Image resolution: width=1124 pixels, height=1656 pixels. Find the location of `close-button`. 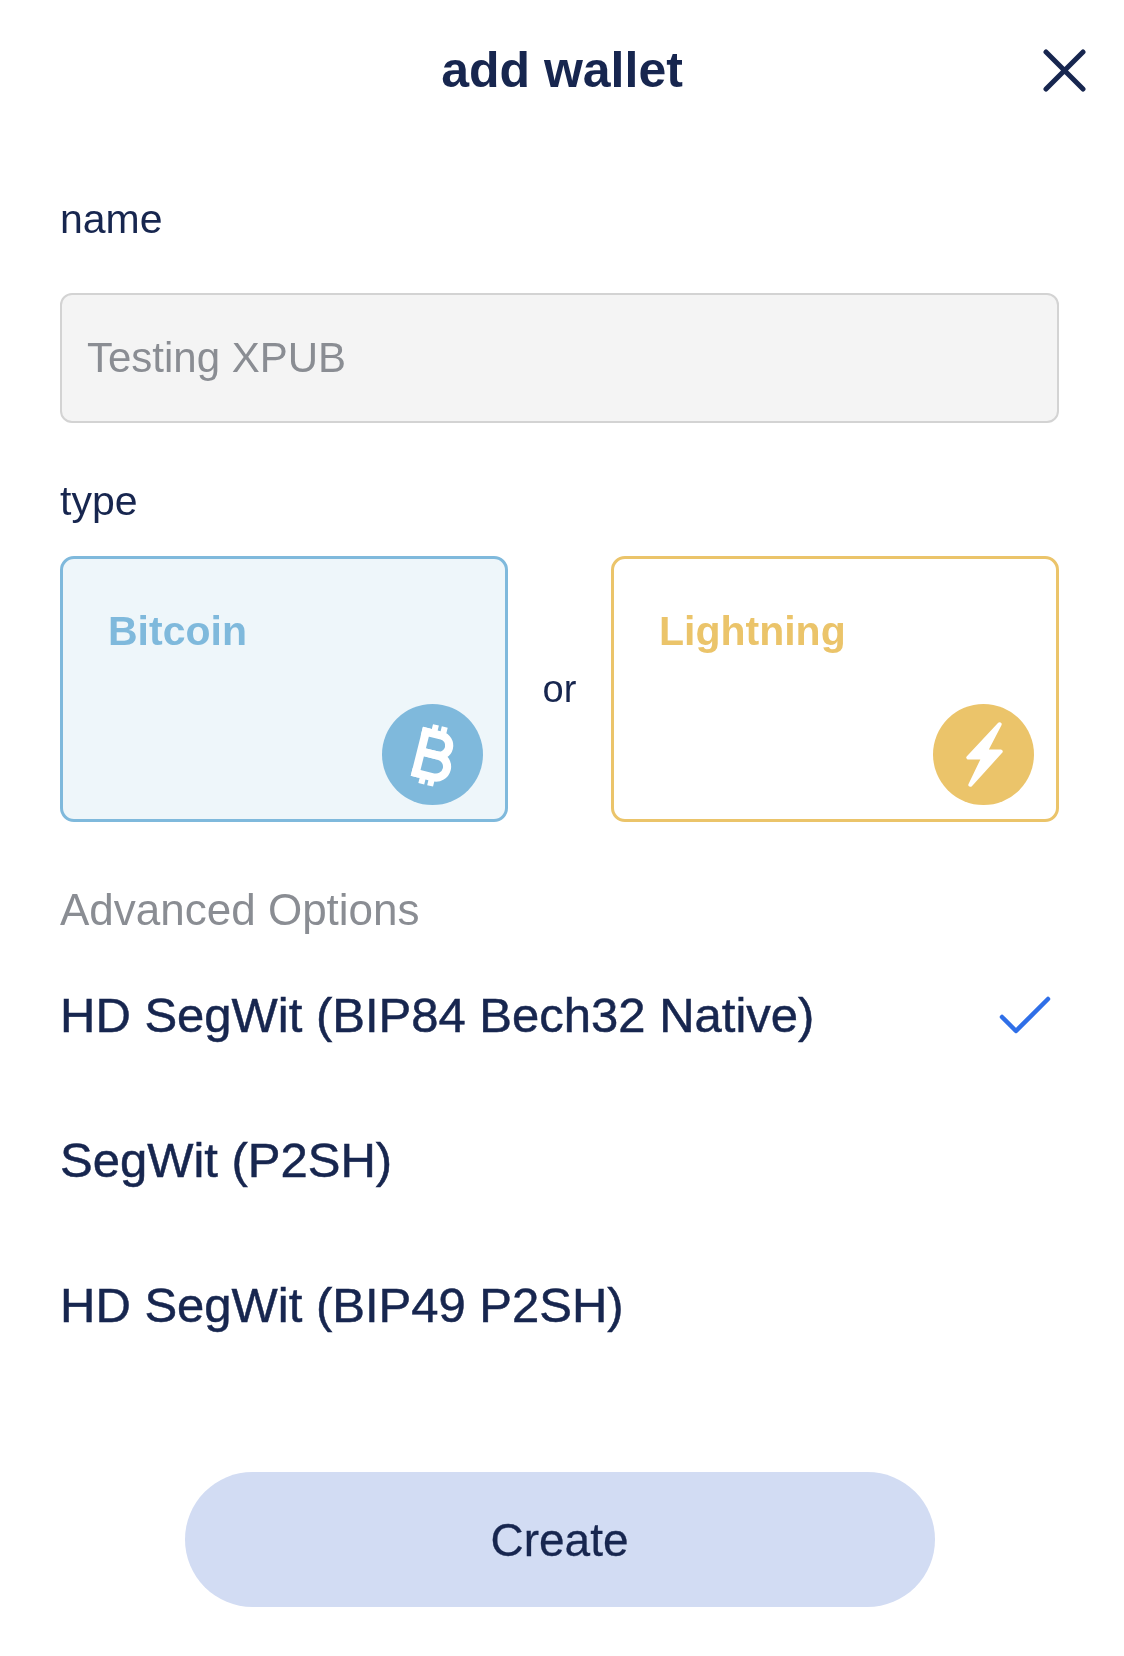

close-button is located at coordinates (1064, 70).